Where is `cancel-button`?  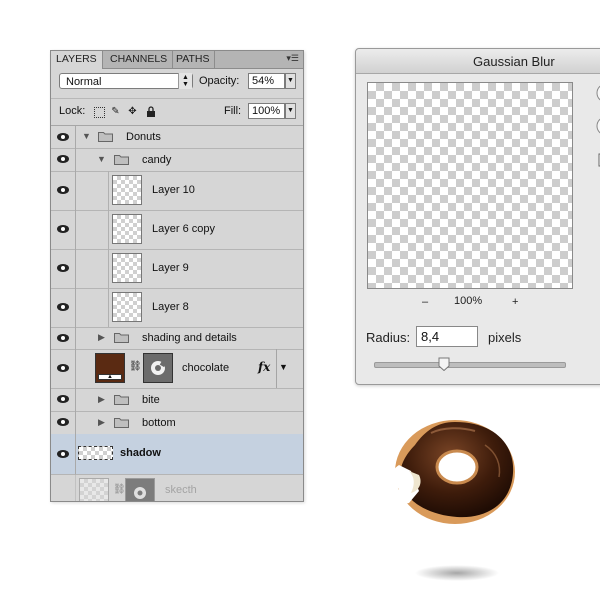 cancel-button is located at coordinates (597, 126).